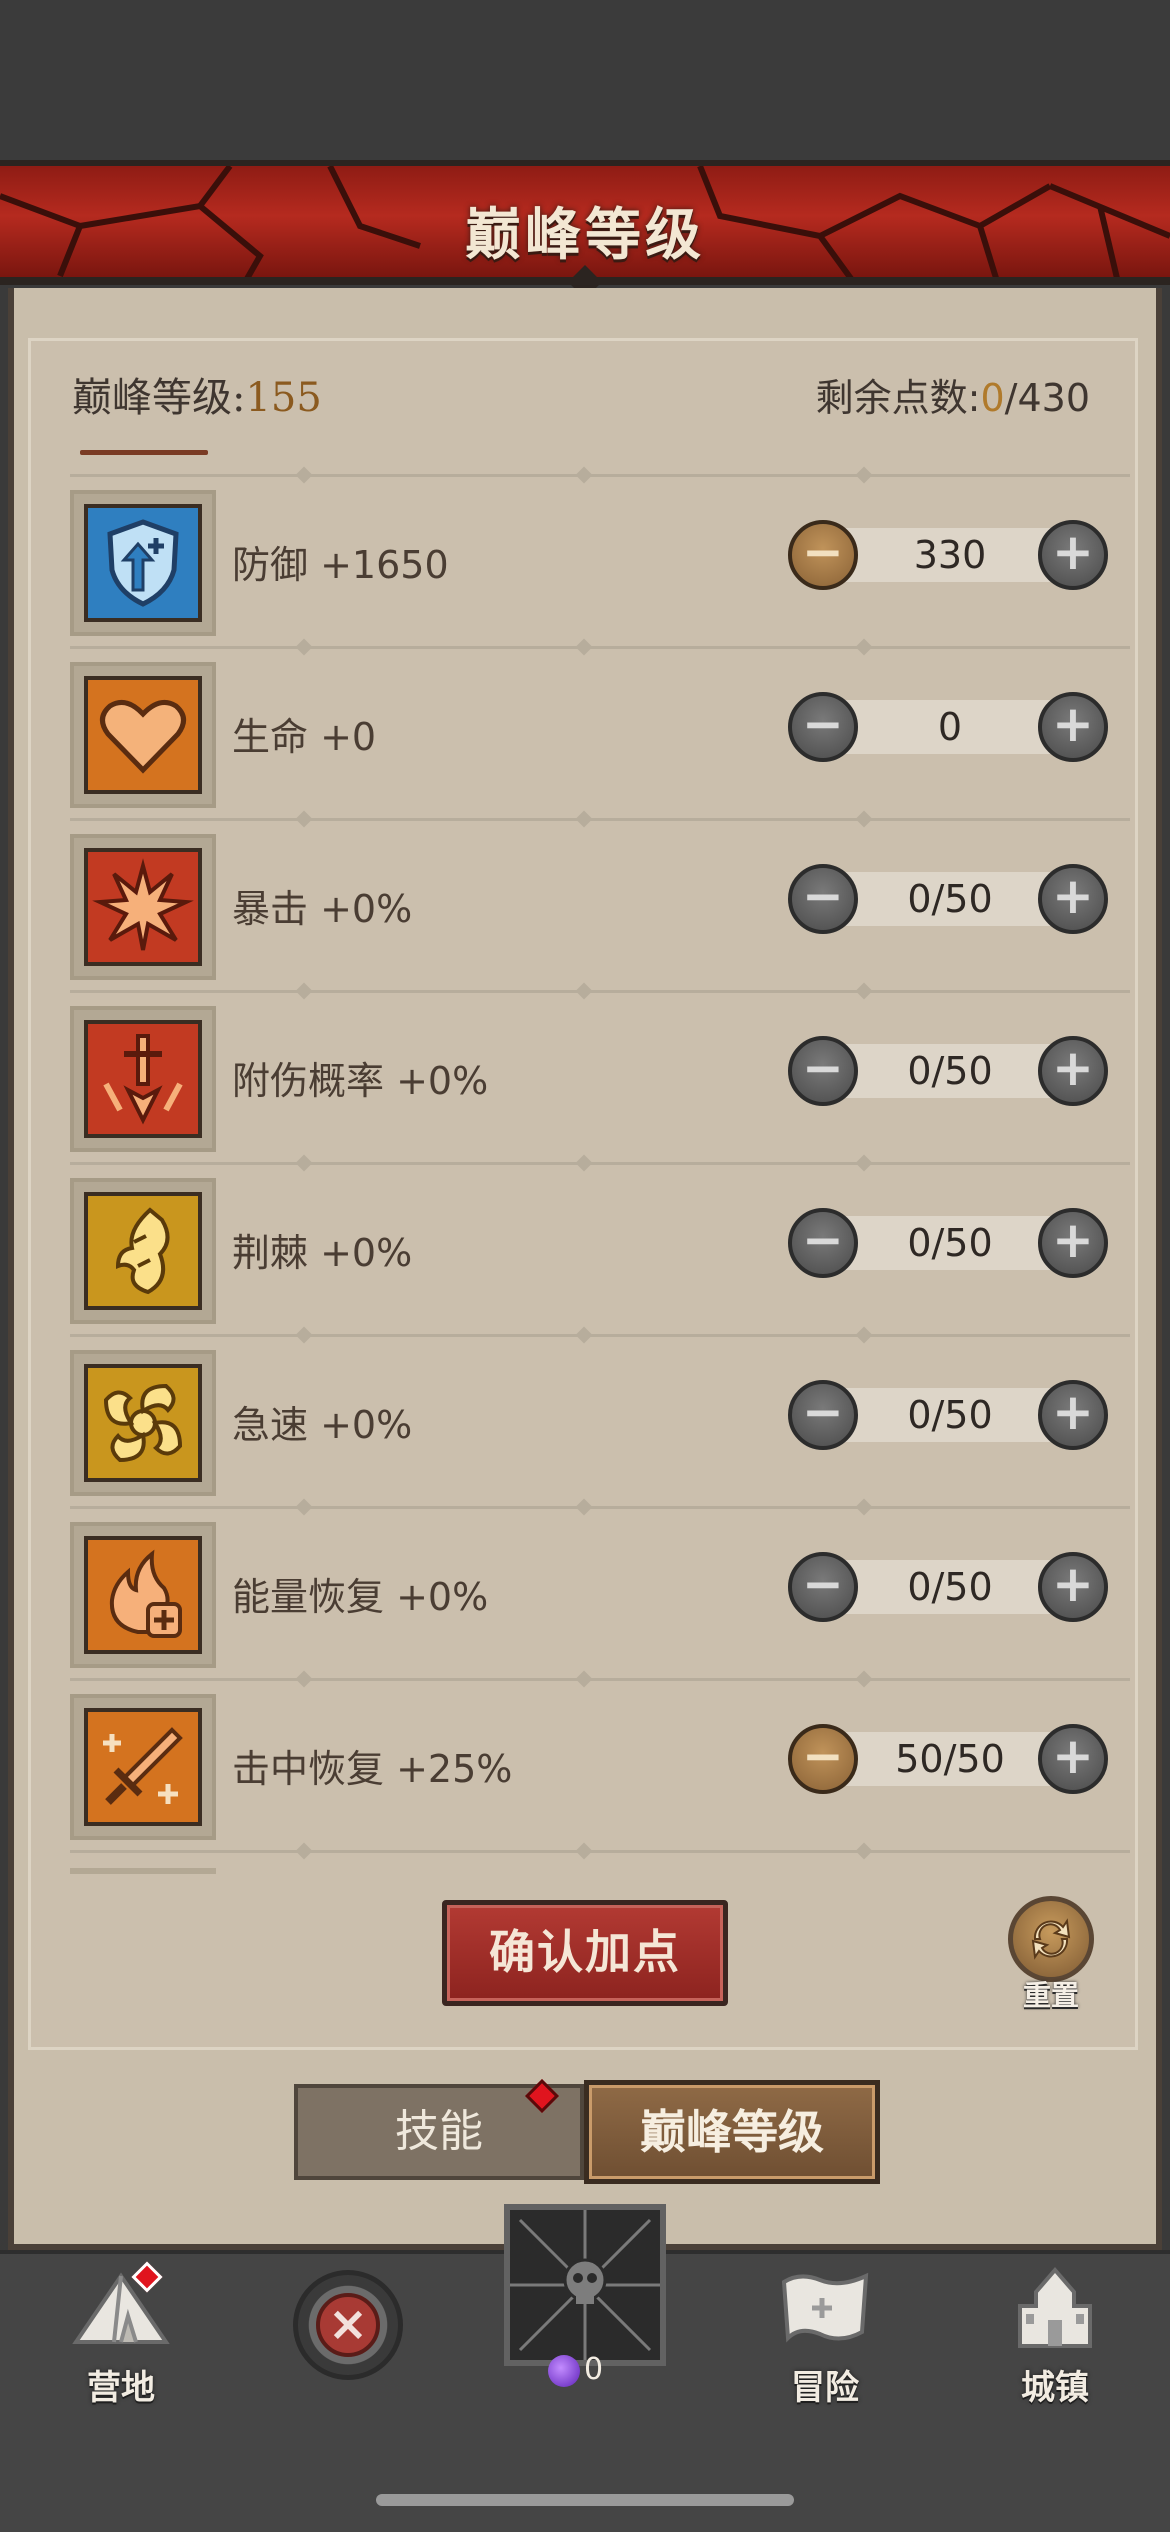  I want to click on shield-arrow-icon, so click(143, 563).